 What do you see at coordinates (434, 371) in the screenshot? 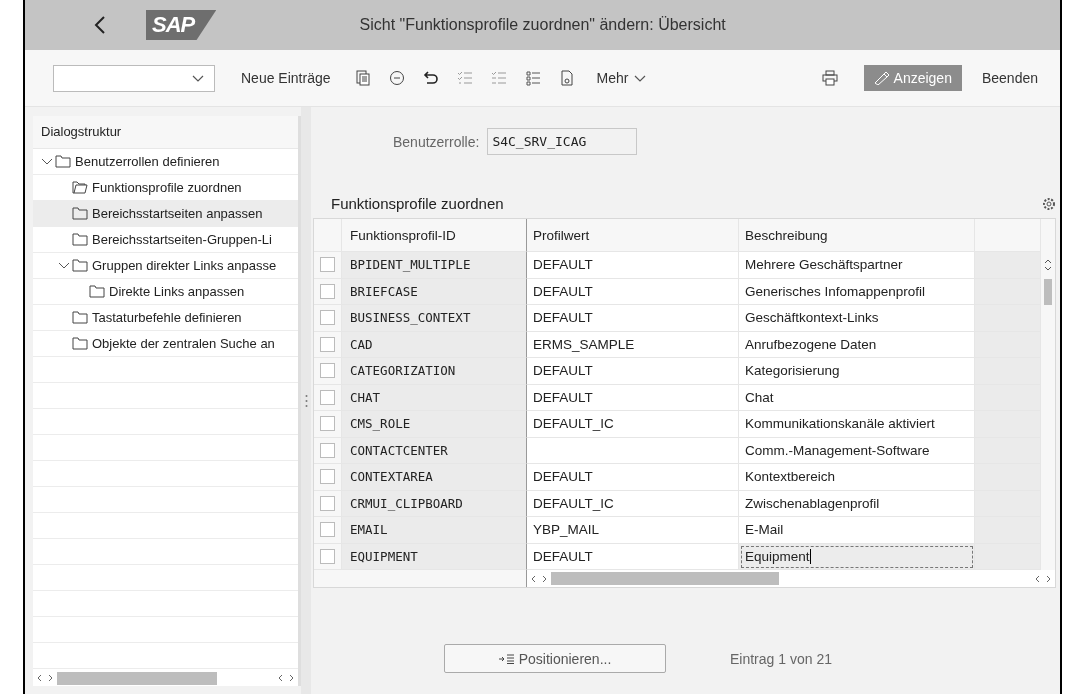
I see `table-cell: CATEGORIZATION` at bounding box center [434, 371].